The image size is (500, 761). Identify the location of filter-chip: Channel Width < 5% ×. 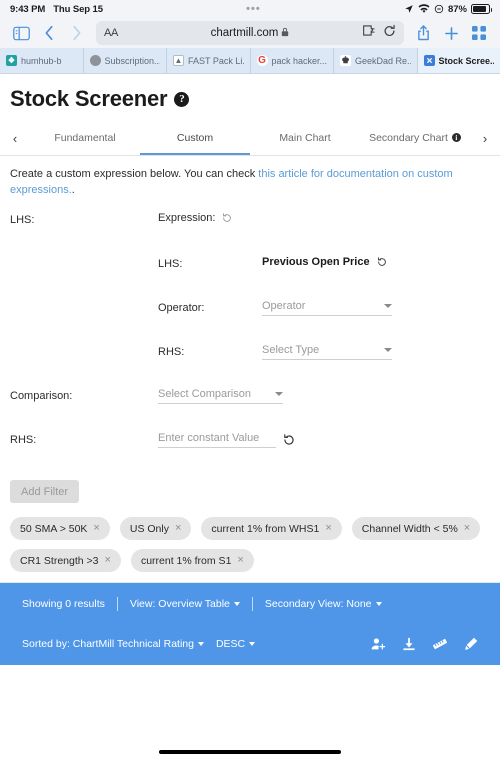
(416, 528).